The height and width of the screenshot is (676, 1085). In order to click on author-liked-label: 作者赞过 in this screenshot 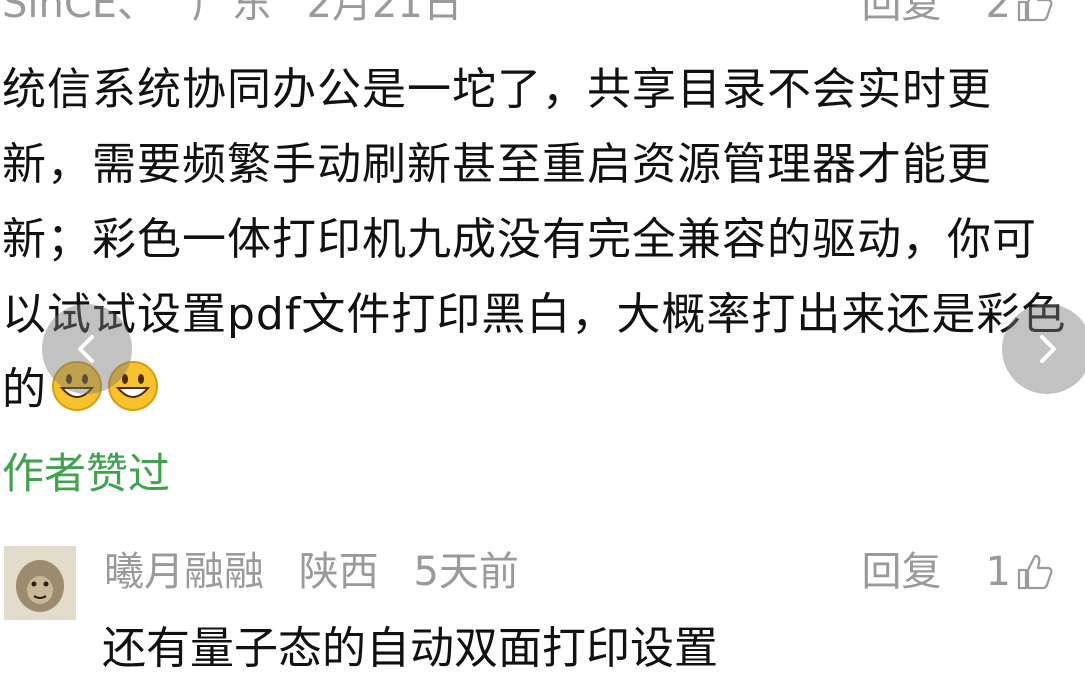, I will do `click(86, 473)`.